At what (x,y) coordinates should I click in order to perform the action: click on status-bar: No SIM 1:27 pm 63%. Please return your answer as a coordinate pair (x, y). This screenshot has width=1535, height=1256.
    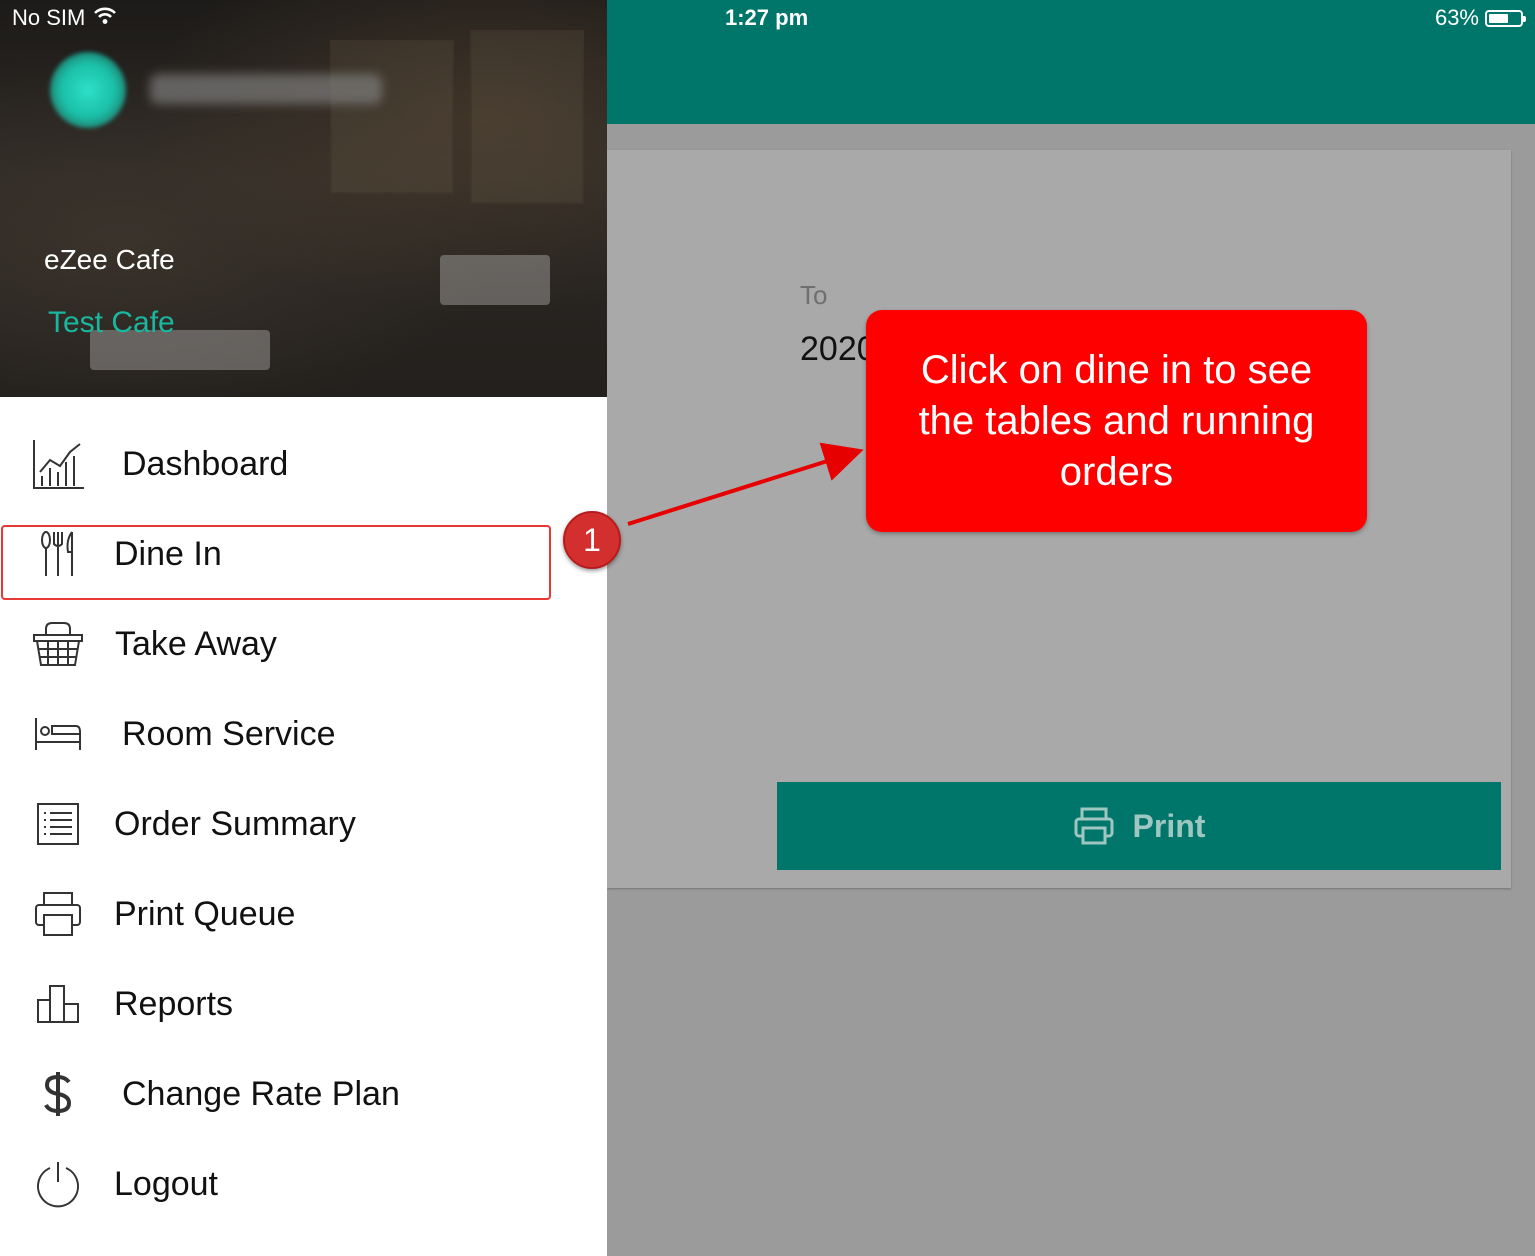
    Looking at the image, I should click on (767, 18).